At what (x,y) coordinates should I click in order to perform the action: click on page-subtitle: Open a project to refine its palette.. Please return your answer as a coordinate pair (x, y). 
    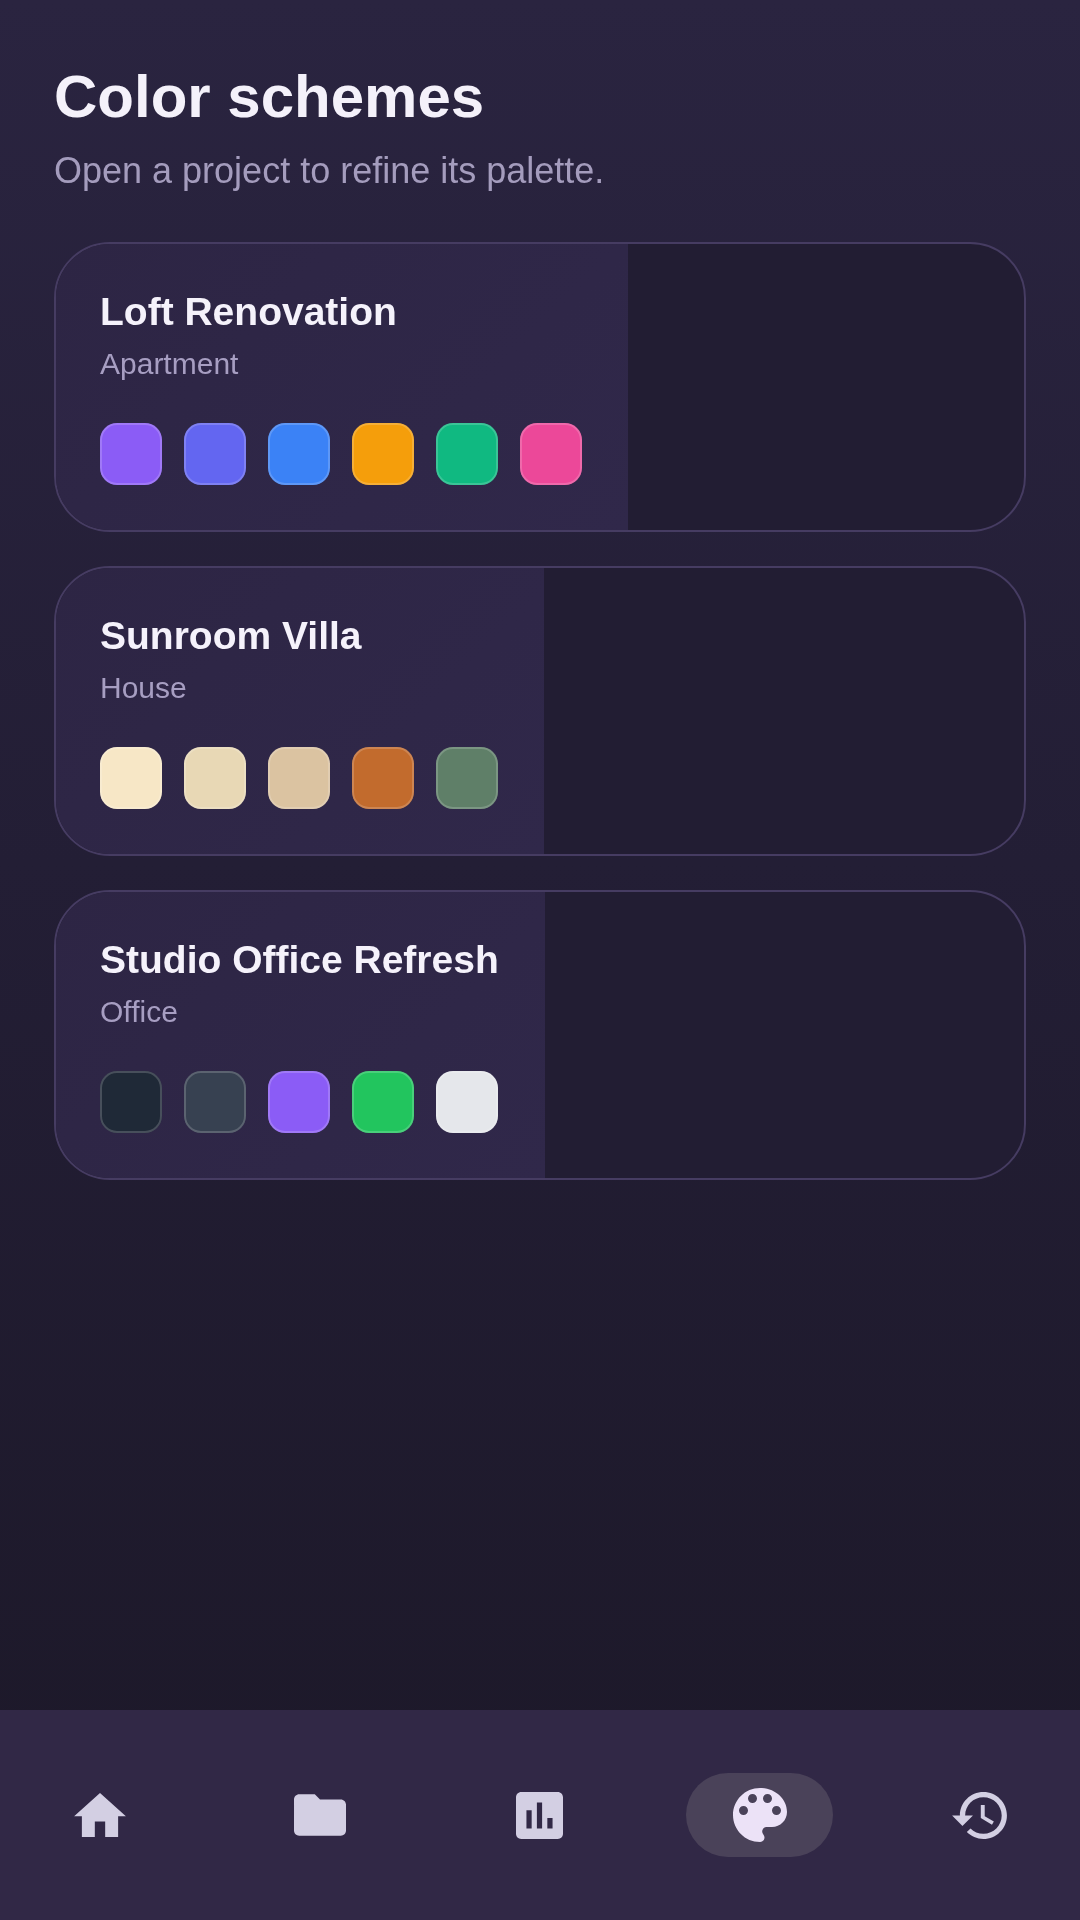
    Looking at the image, I should click on (330, 170).